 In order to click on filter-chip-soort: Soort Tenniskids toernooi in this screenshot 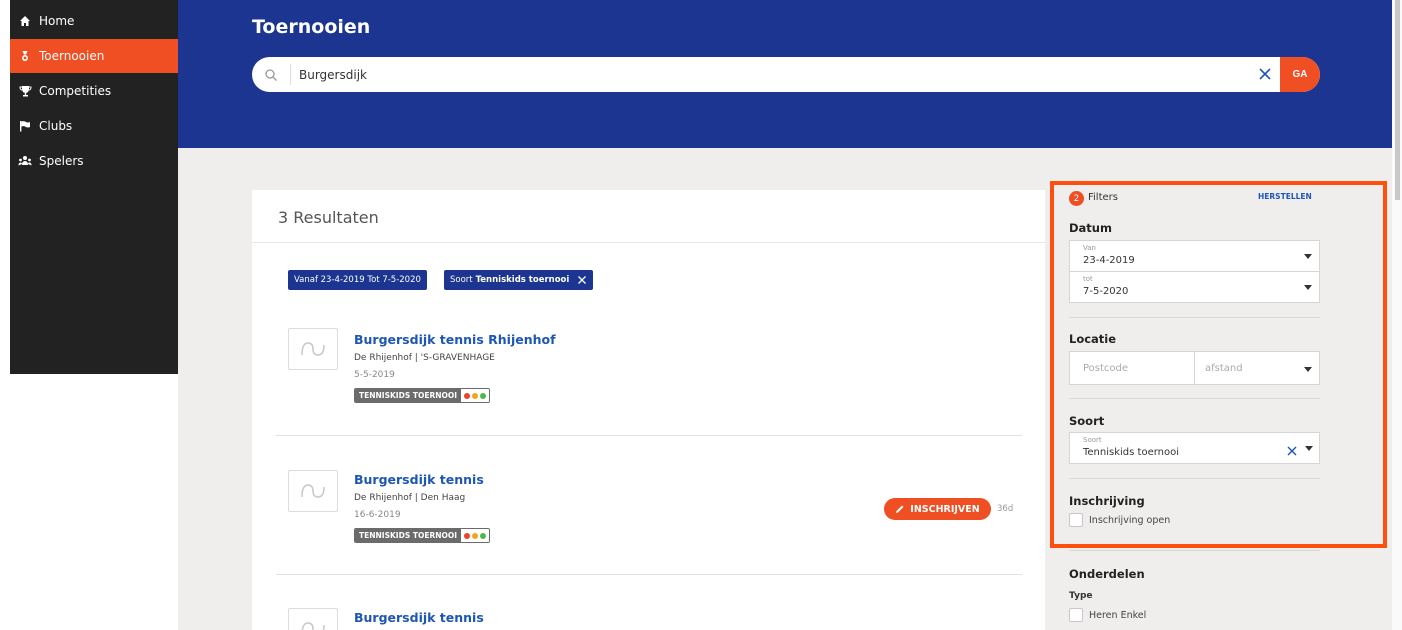, I will do `click(519, 280)`.